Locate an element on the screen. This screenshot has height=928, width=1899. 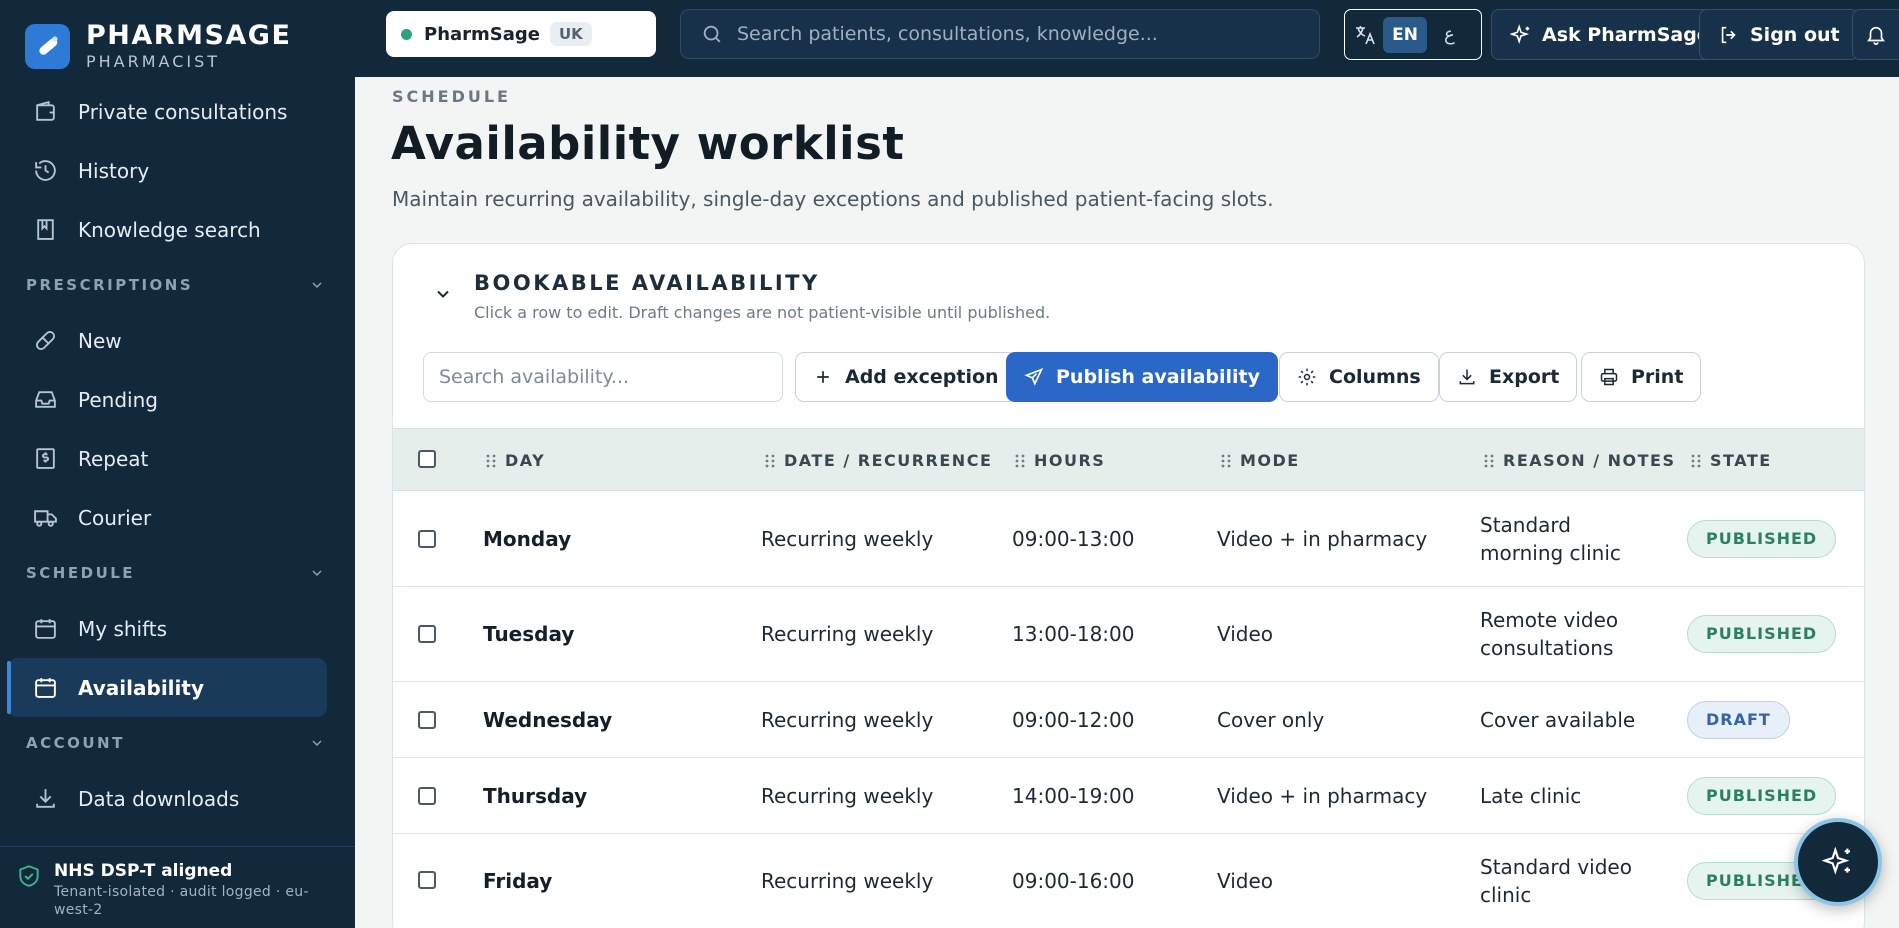
bell-icon is located at coordinates (1876, 35).